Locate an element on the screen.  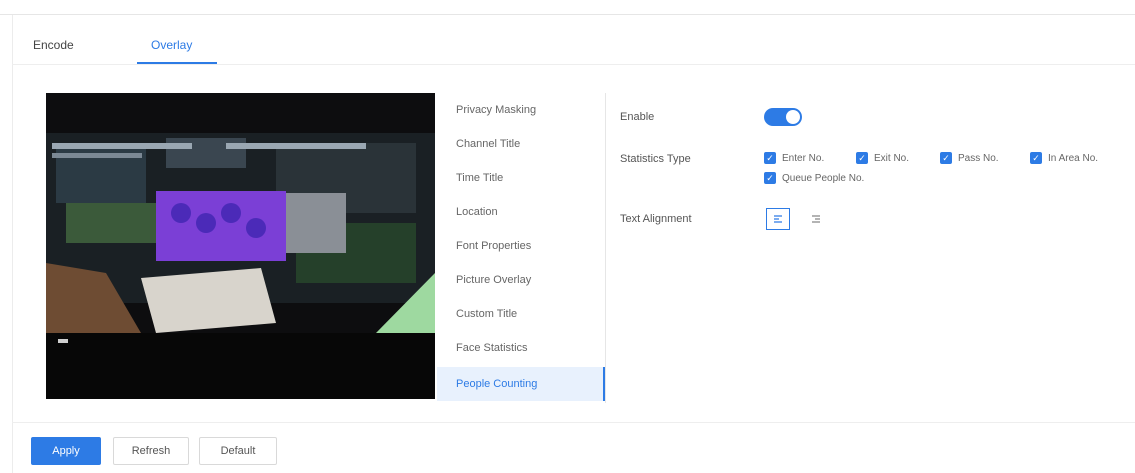
menu-item-face-statistics: Face Statistics is located at coordinates (521, 348).